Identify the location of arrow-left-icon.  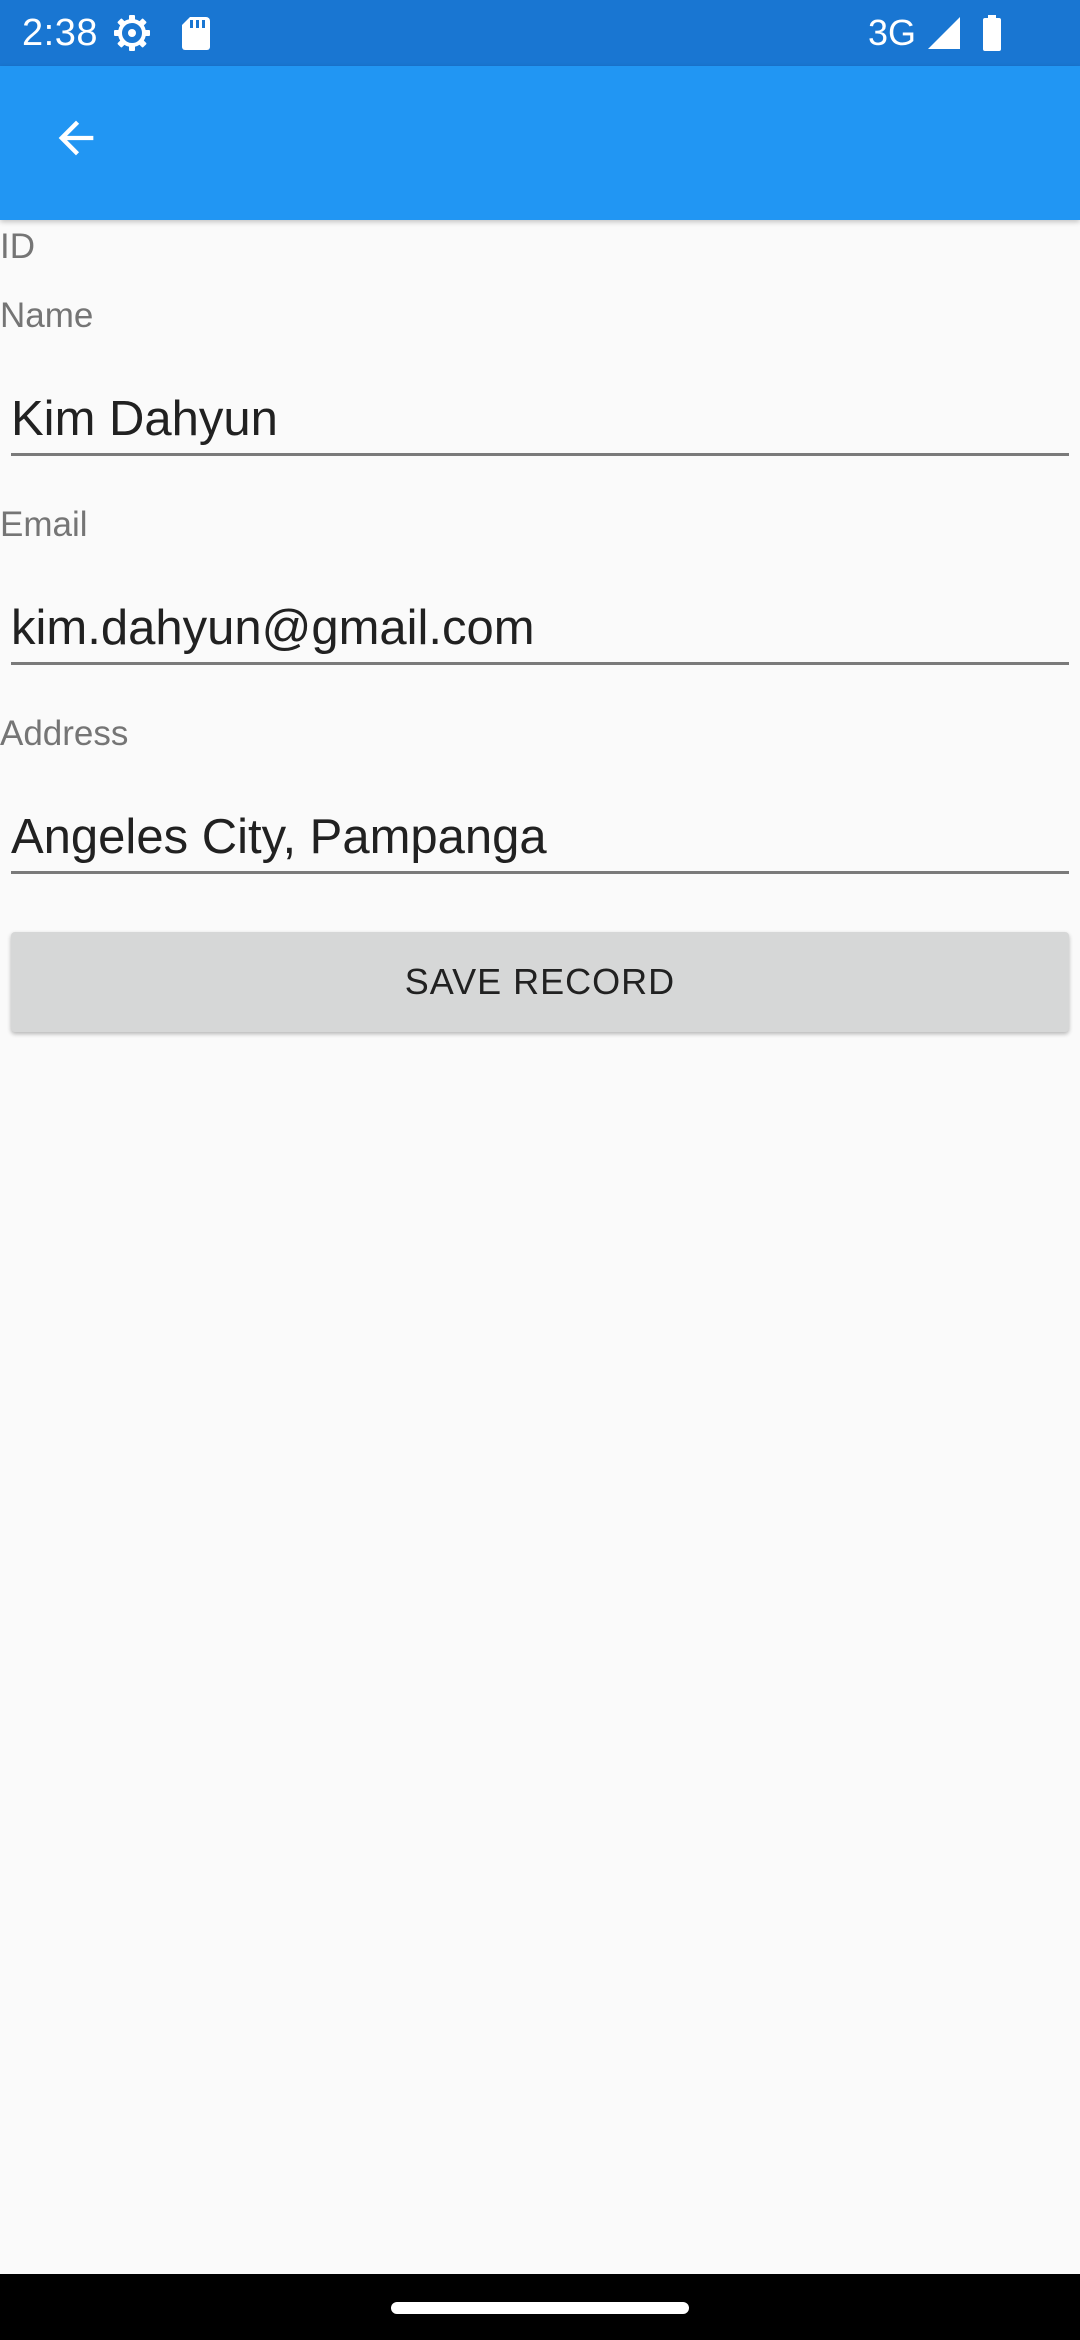
(76, 140).